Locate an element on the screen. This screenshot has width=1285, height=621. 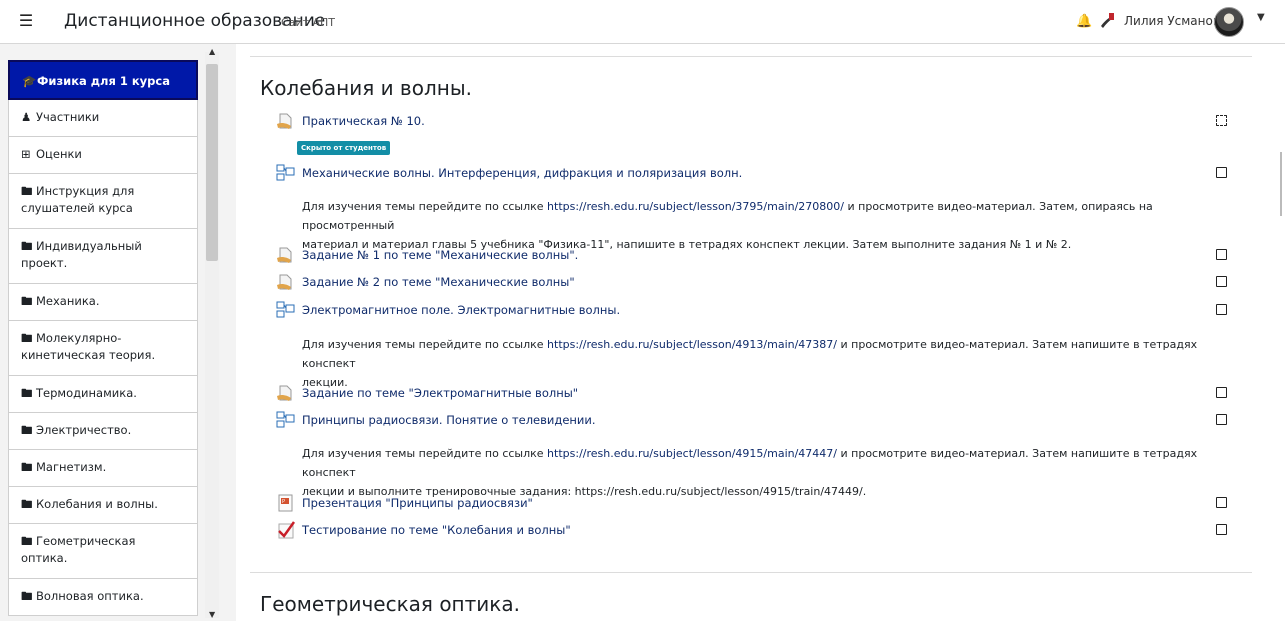
sidebar-item-oscillations: 🖿 Колебания и волны. is located at coordinates (103, 505).